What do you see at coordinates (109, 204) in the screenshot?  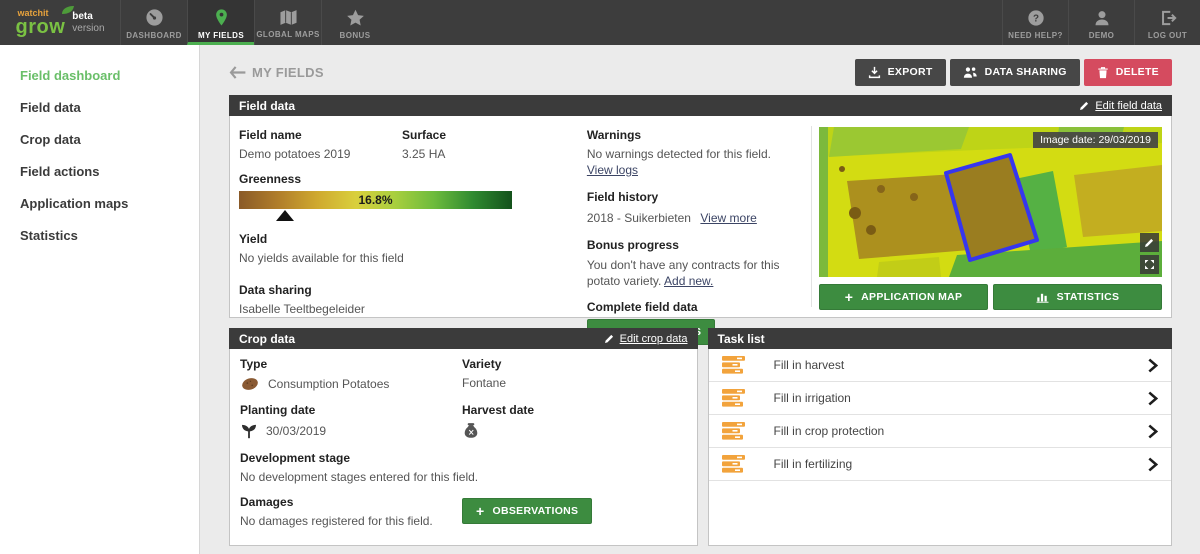 I see `sidebar-item-application-maps: Application maps` at bounding box center [109, 204].